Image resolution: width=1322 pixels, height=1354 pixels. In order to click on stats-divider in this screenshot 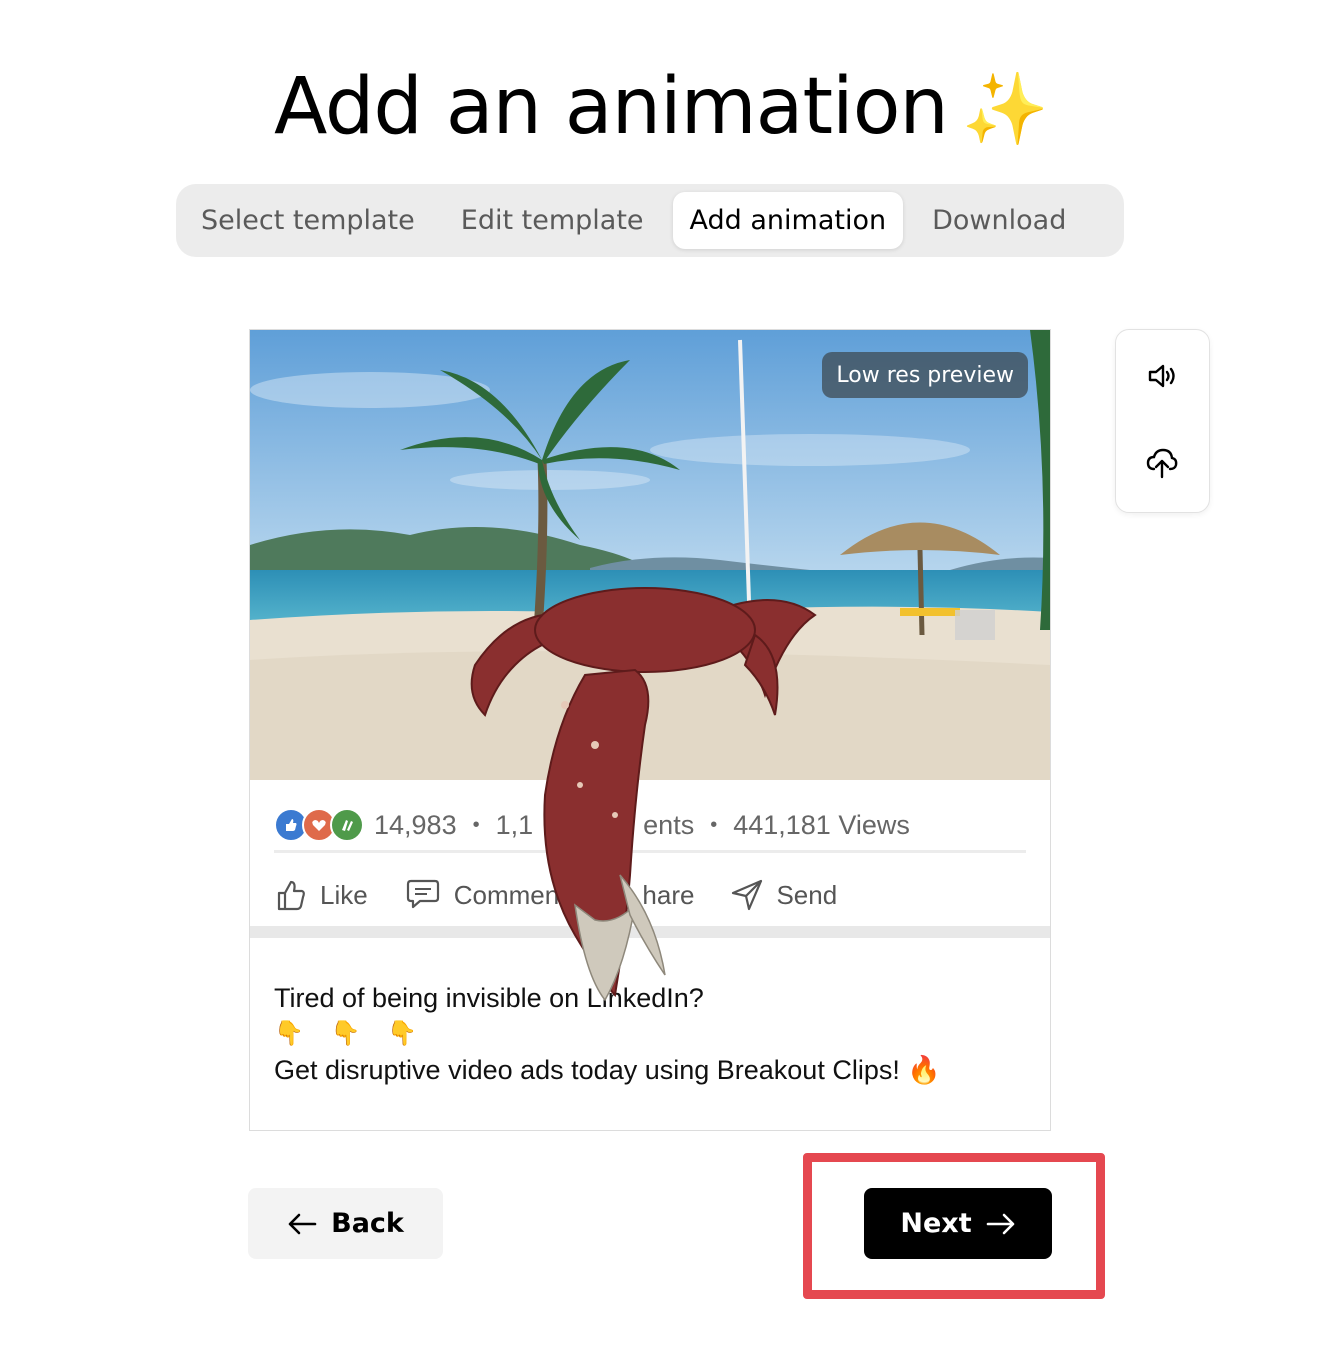, I will do `click(650, 851)`.